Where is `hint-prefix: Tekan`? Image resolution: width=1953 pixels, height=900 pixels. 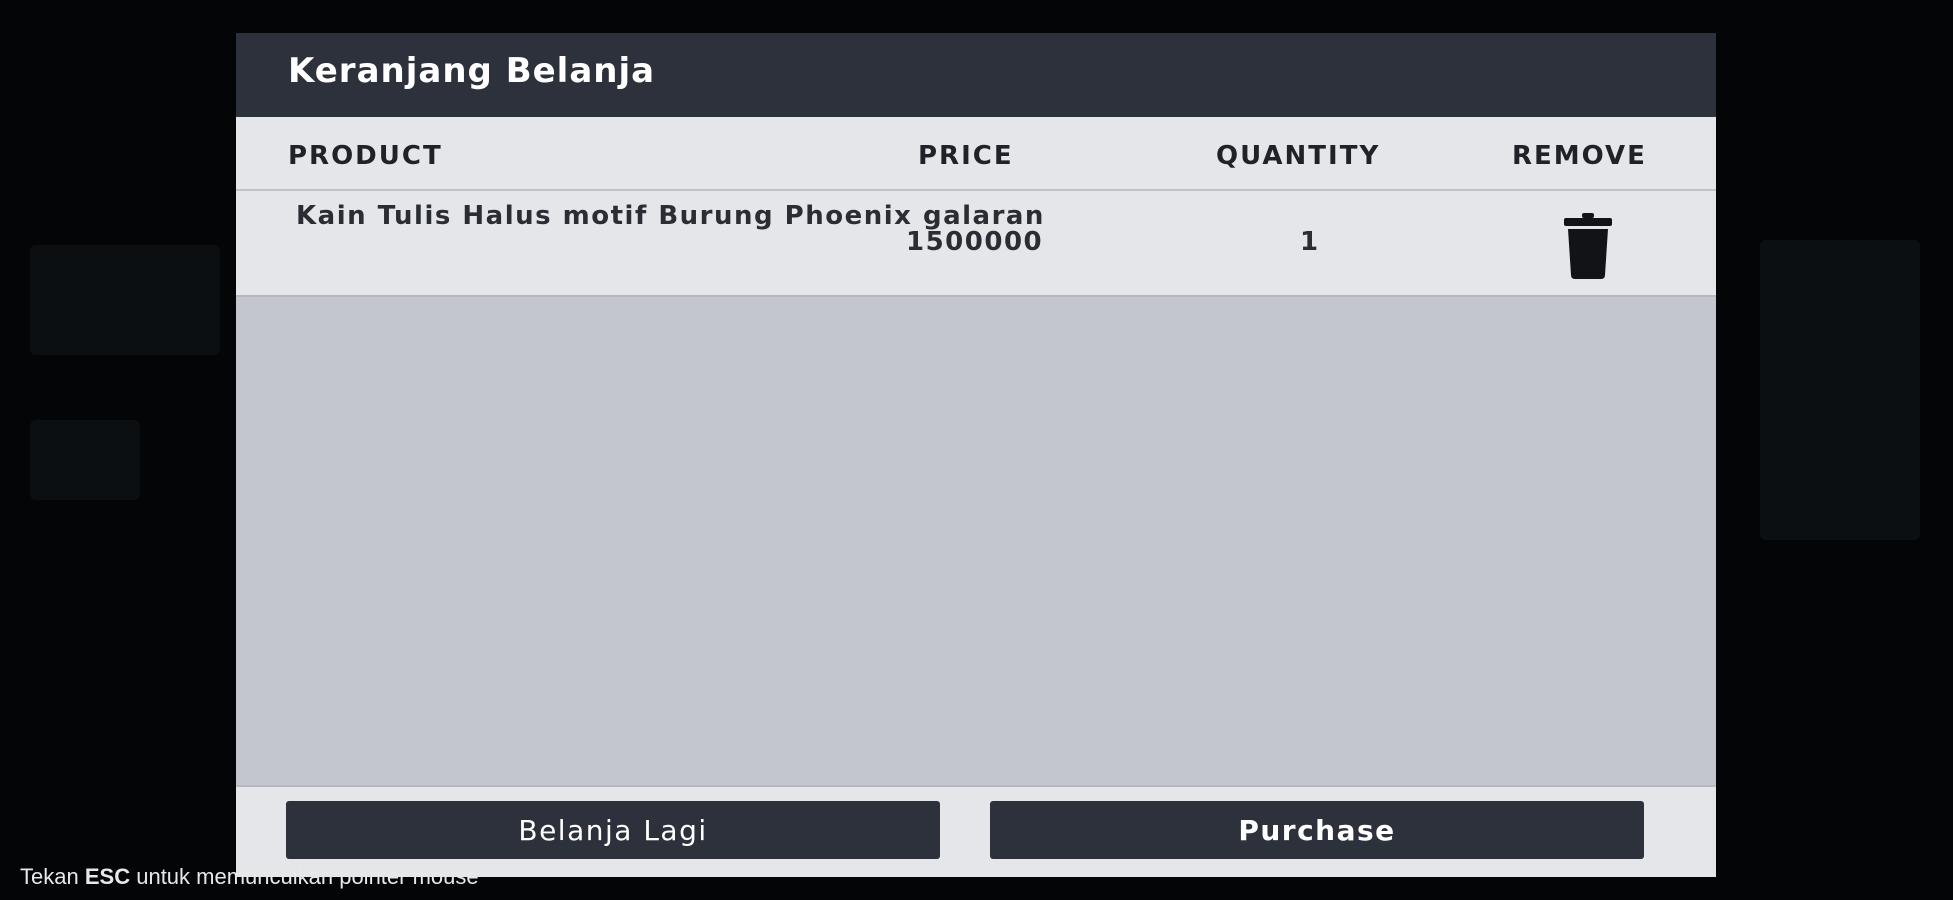
hint-prefix: Tekan is located at coordinates (49, 876).